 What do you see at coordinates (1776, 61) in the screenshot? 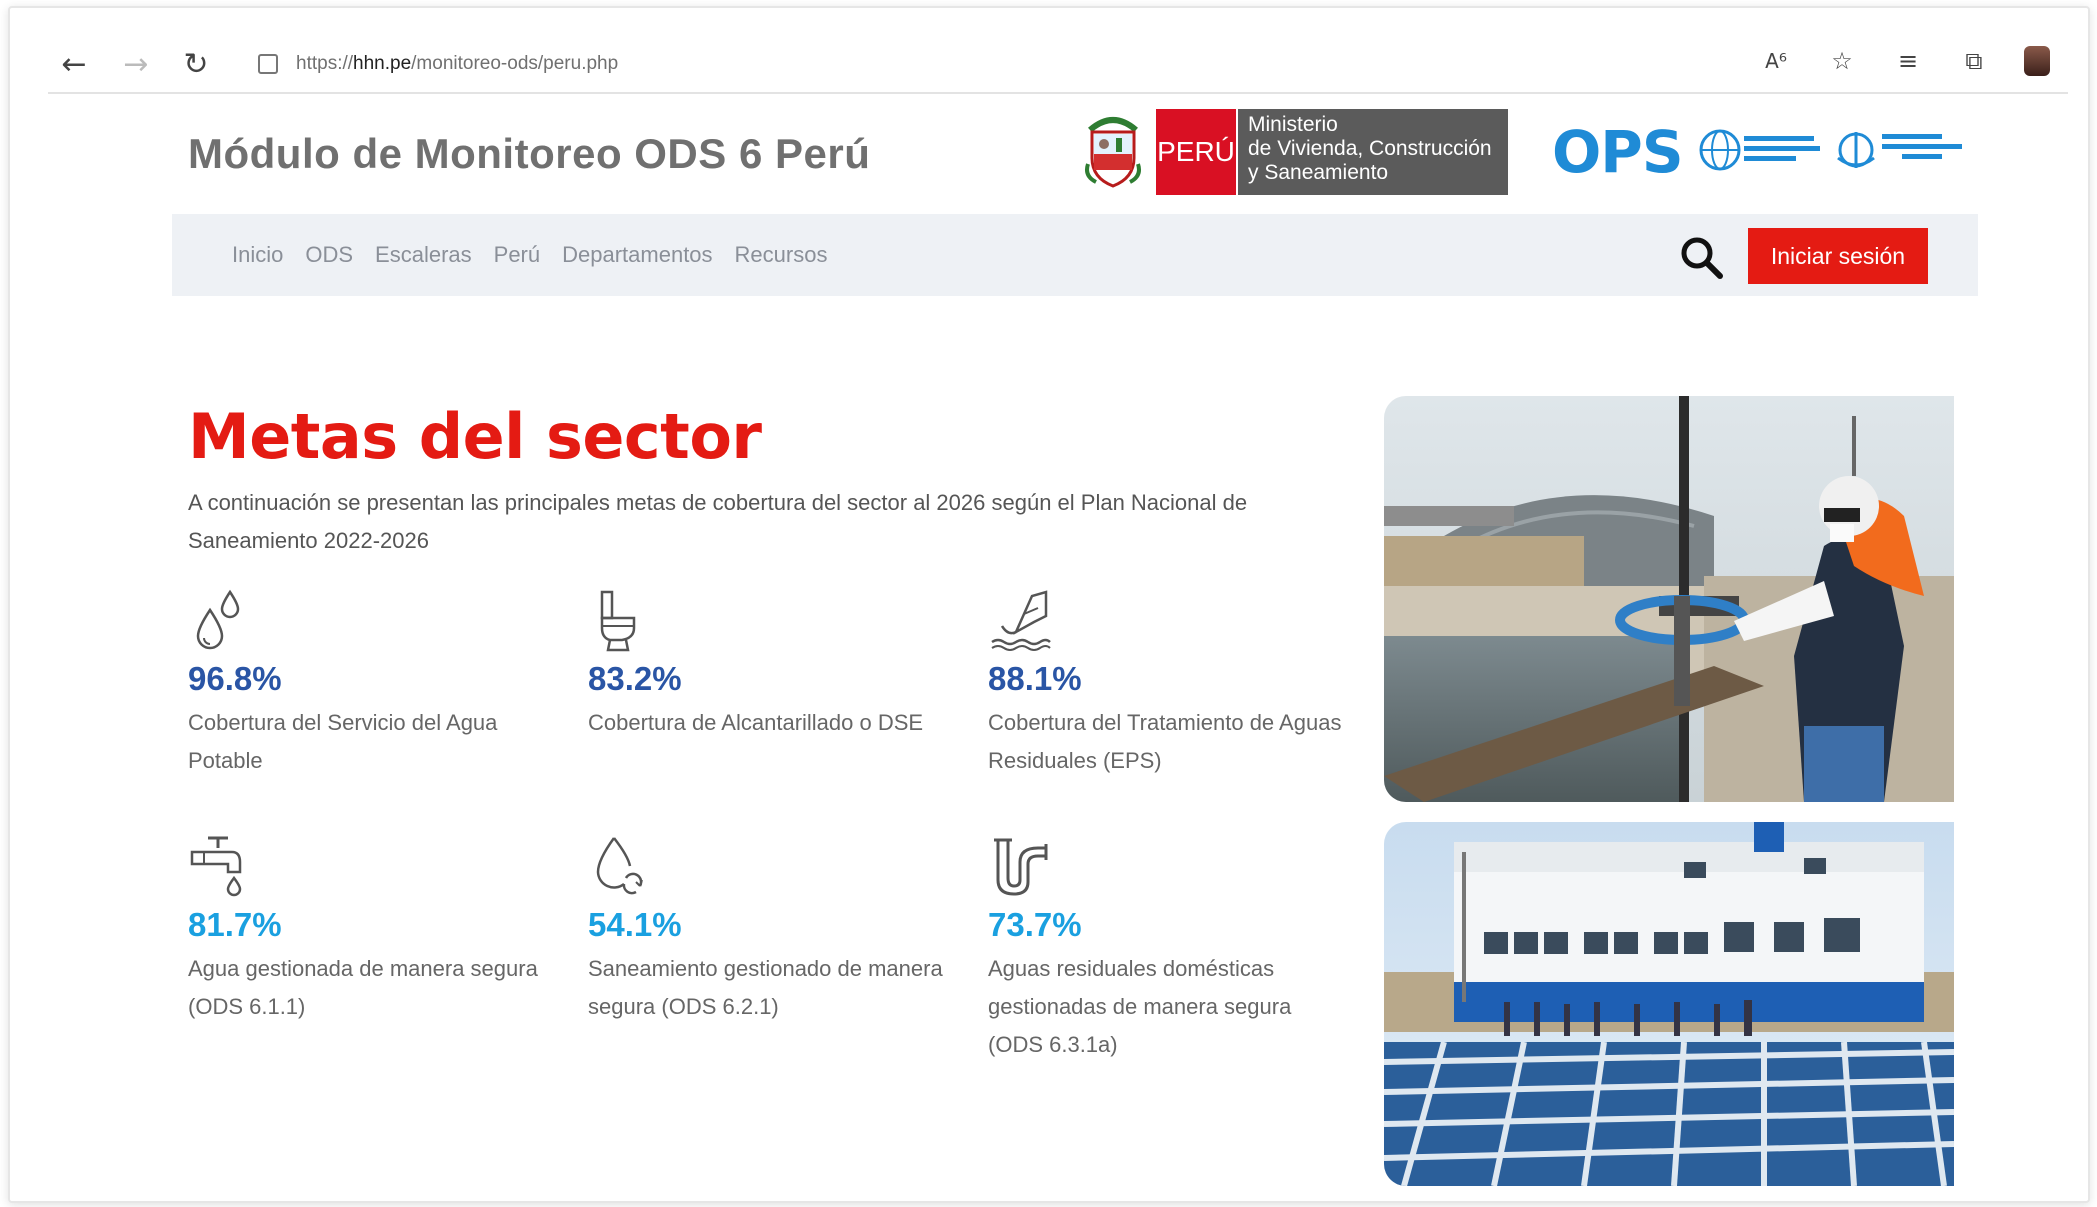
I see `read-aloud-icon: A⁶` at bounding box center [1776, 61].